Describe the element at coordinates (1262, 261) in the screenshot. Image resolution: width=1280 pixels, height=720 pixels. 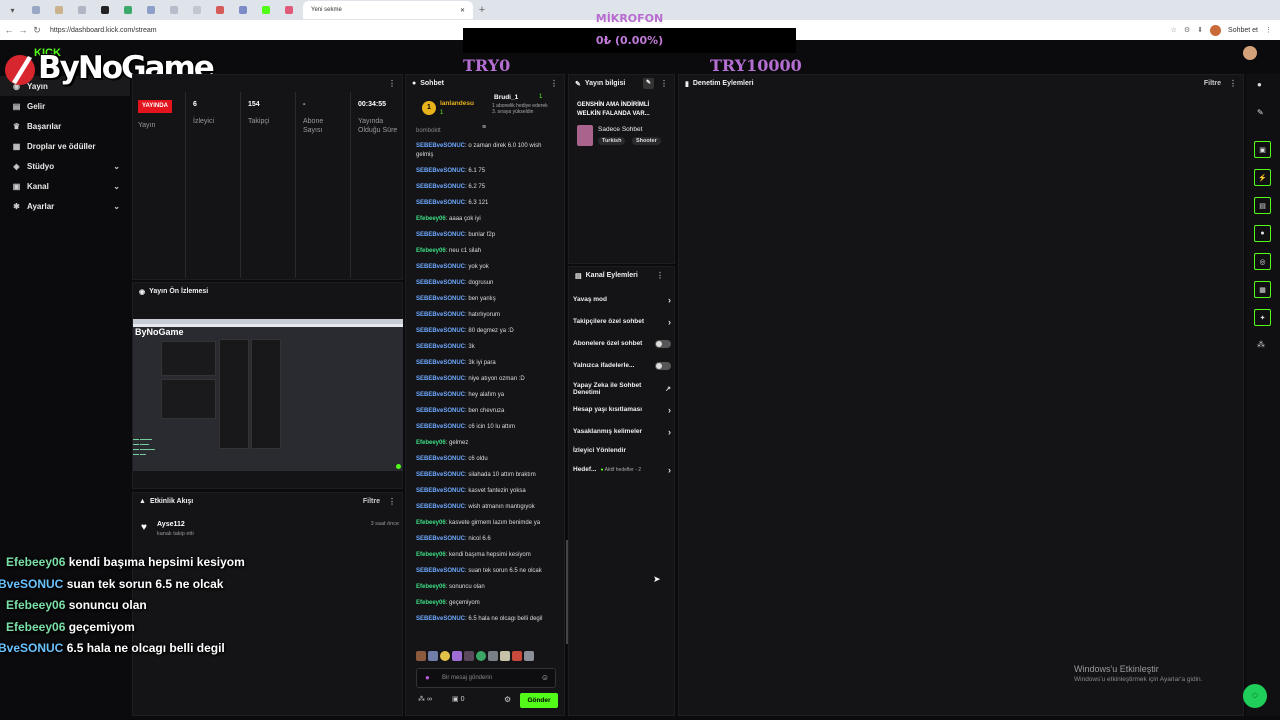
I see `broadcast-tool-button: ◎` at that location.